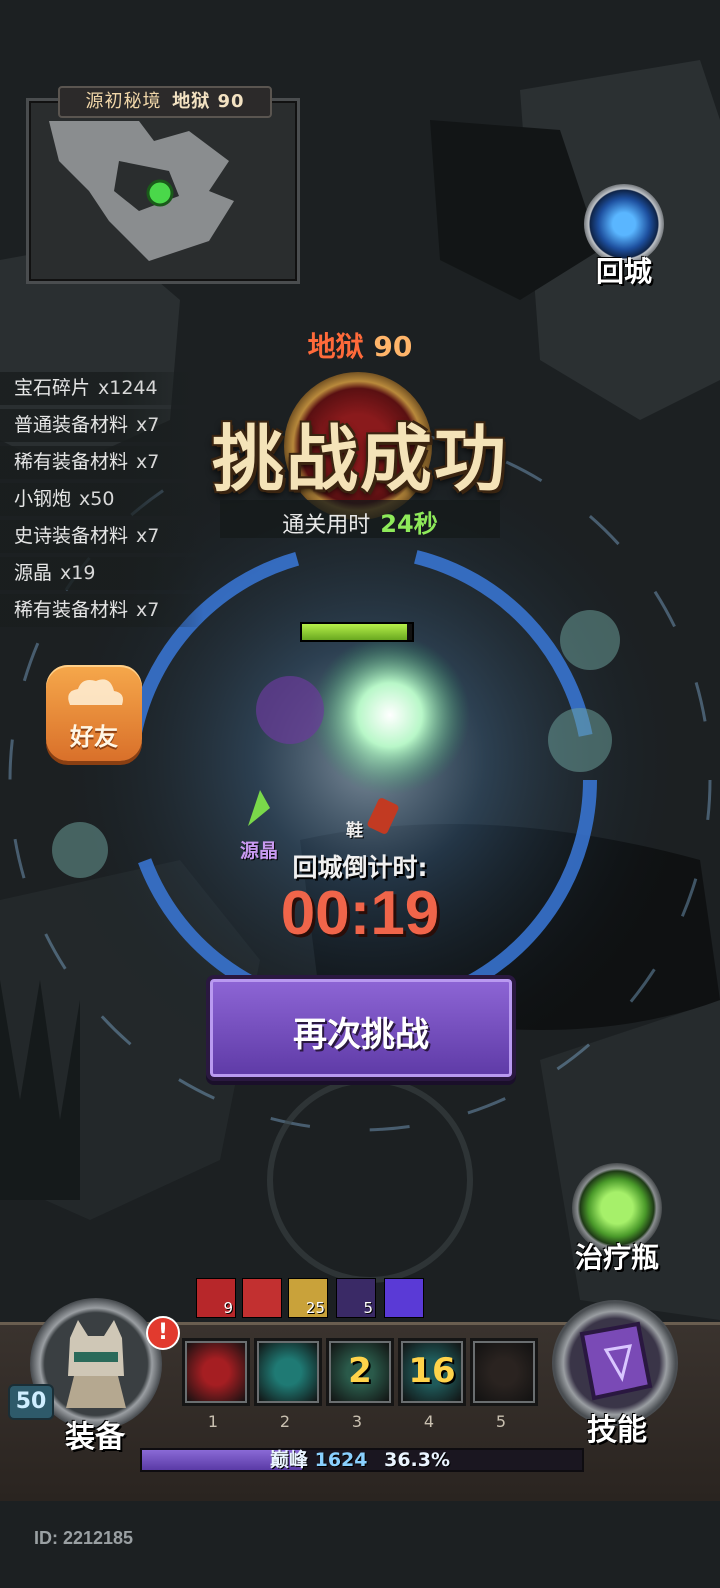 The width and height of the screenshot is (720, 1588). Describe the element at coordinates (33, 573) in the screenshot. I see `loot-name: 源晶` at that location.